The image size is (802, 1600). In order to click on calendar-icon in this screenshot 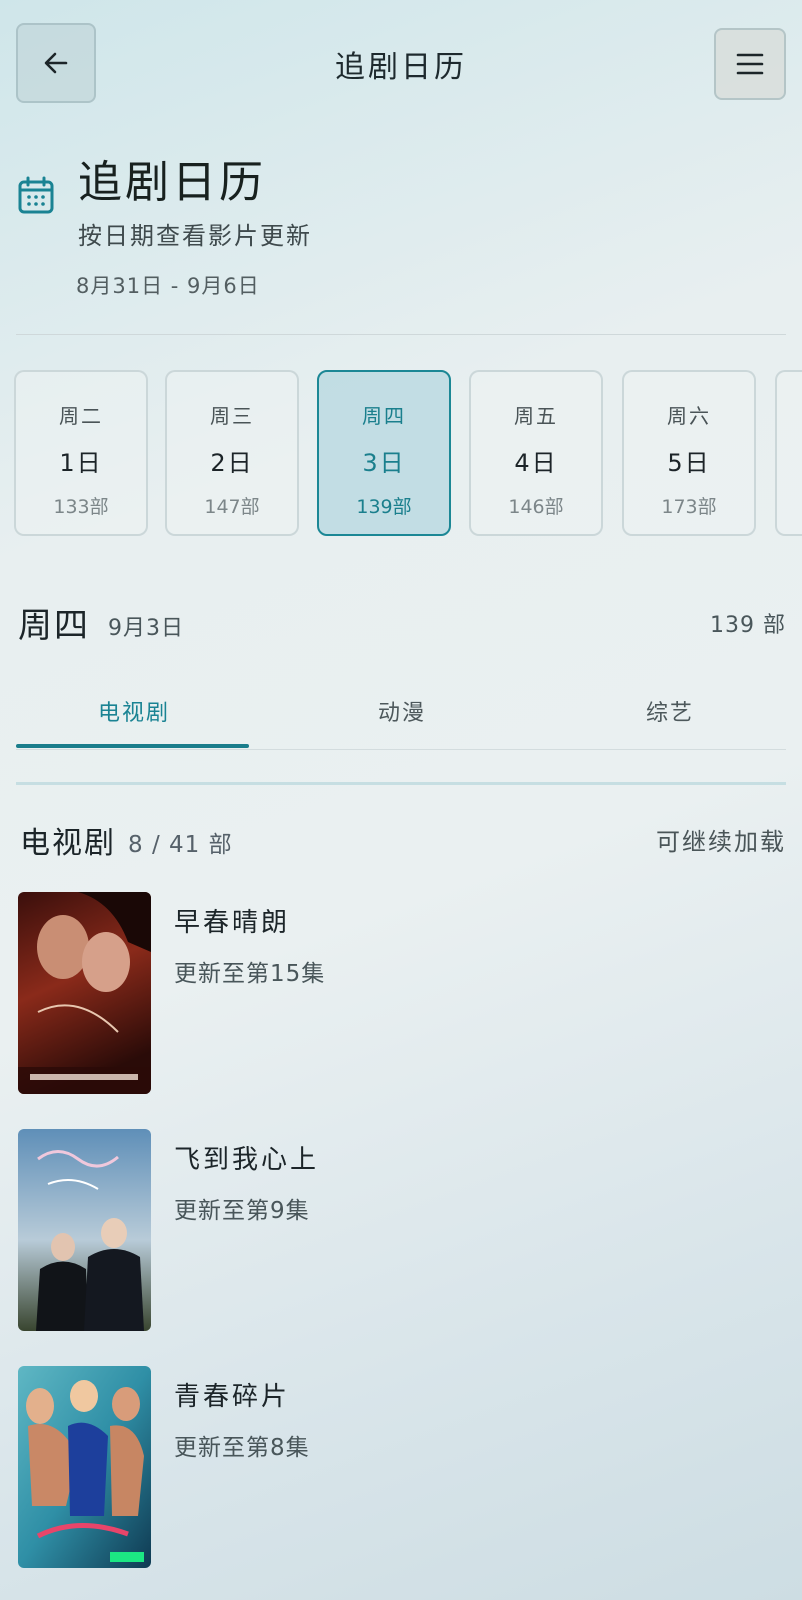, I will do `click(36, 195)`.